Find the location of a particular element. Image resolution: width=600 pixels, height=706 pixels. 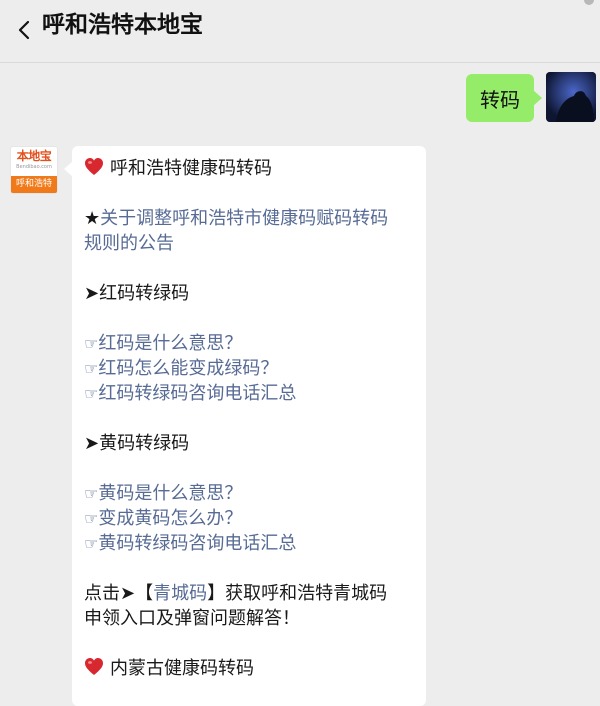

yellow-heading: 黄码转绿码 is located at coordinates (144, 443).